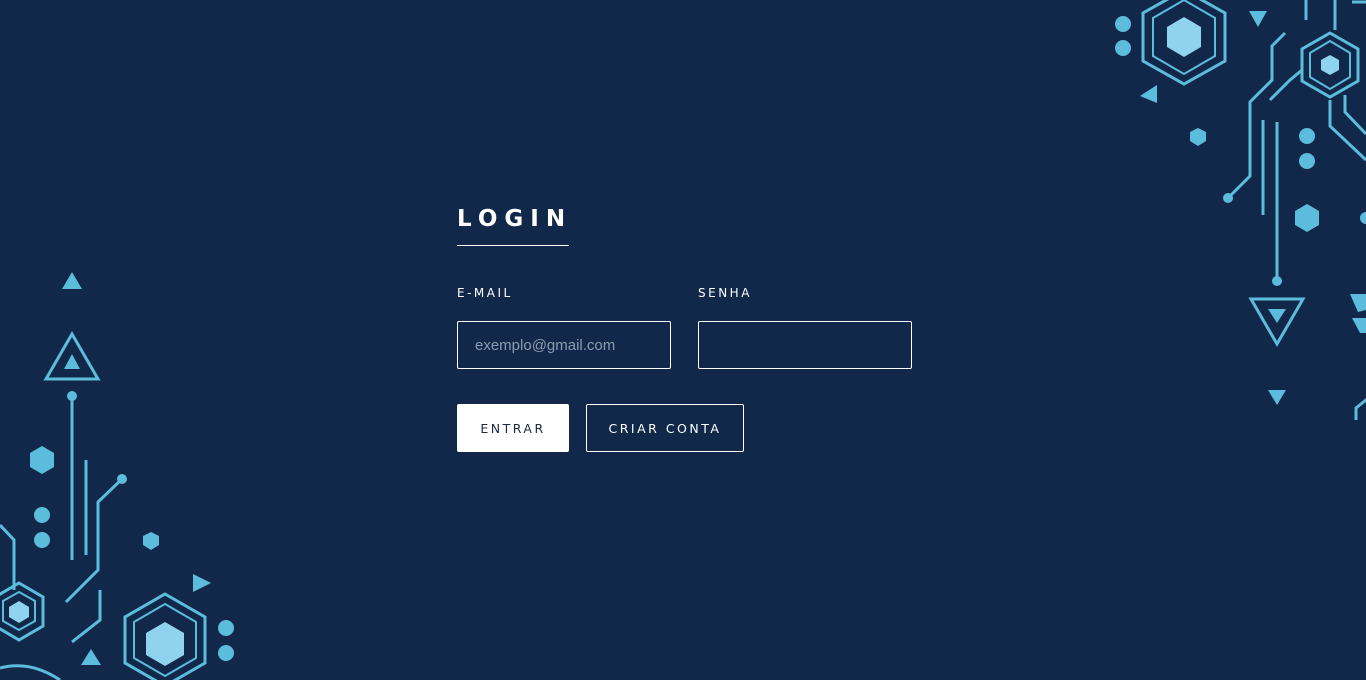 This screenshot has width=1366, height=680. Describe the element at coordinates (513, 428) in the screenshot. I see `enter-button: ENTRAR` at that location.